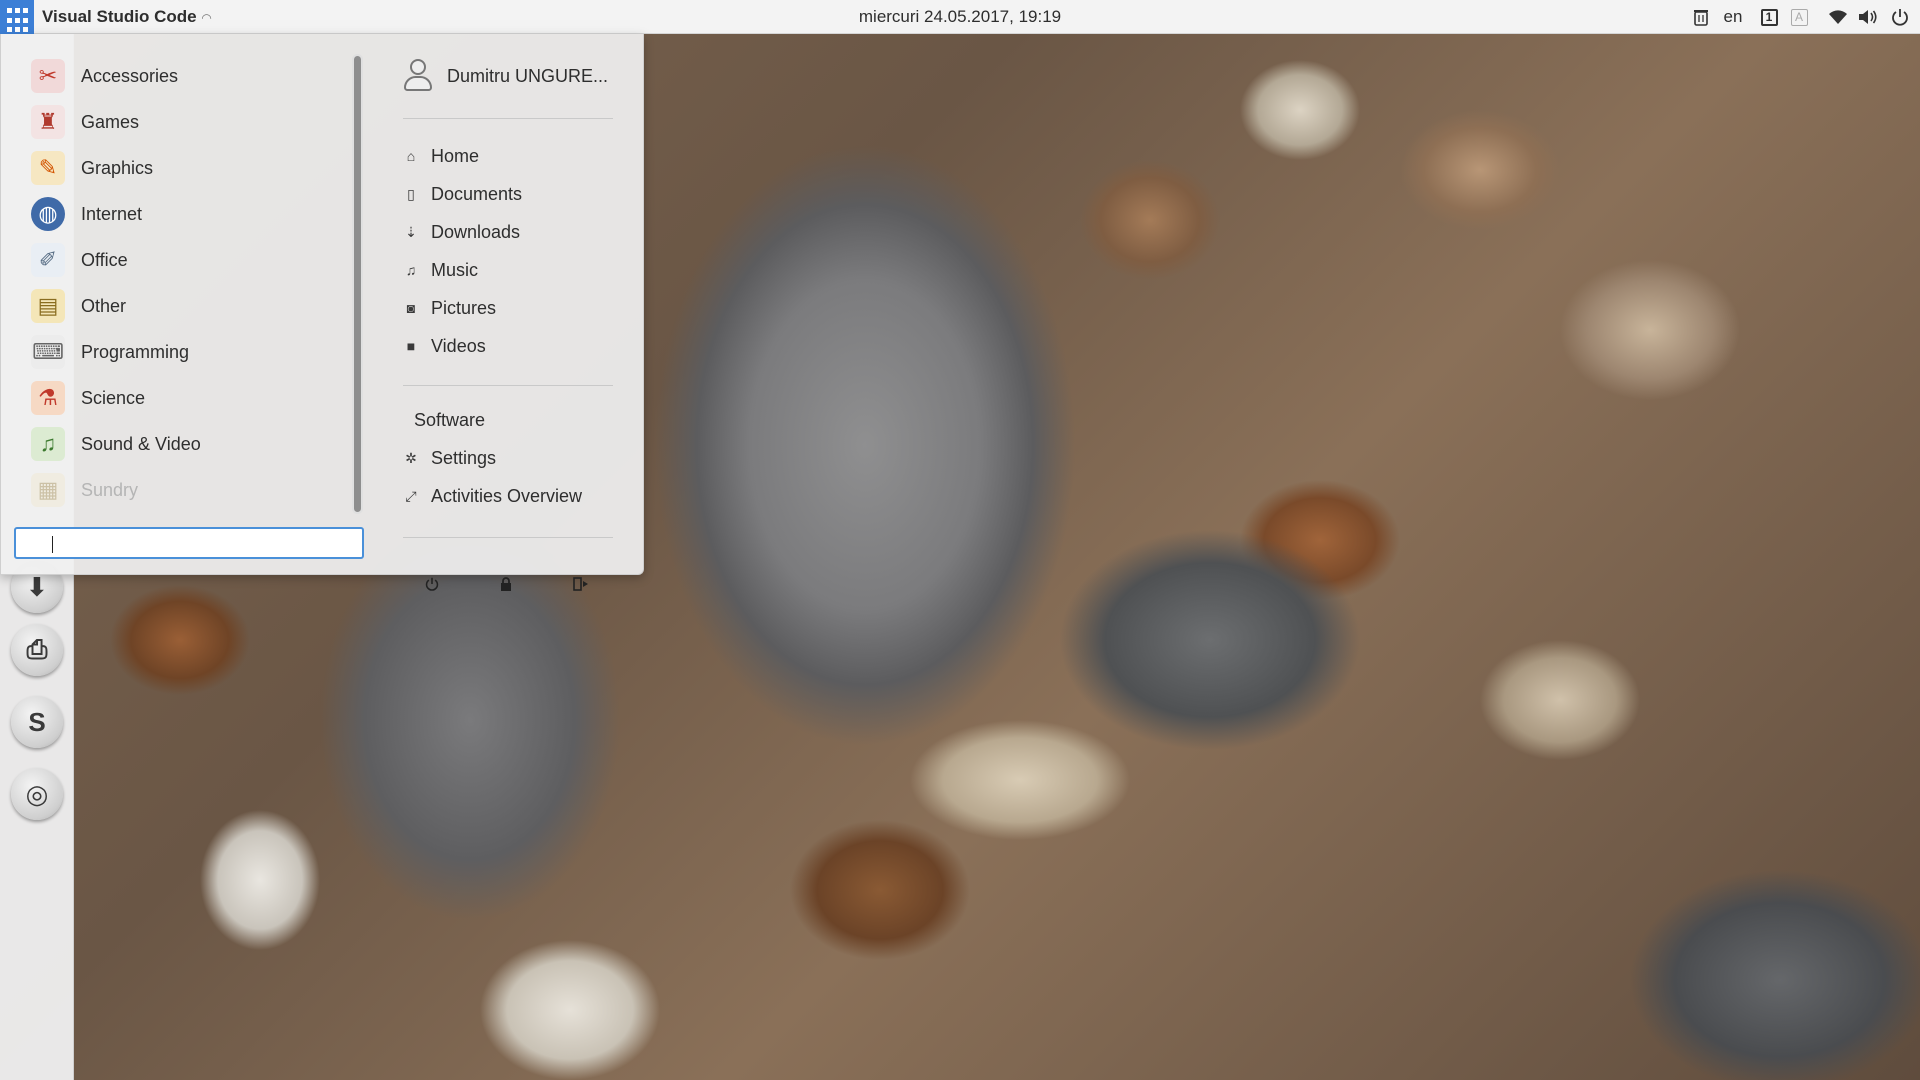  Describe the element at coordinates (206, 18) in the screenshot. I see `loading-icon: ◠` at that location.